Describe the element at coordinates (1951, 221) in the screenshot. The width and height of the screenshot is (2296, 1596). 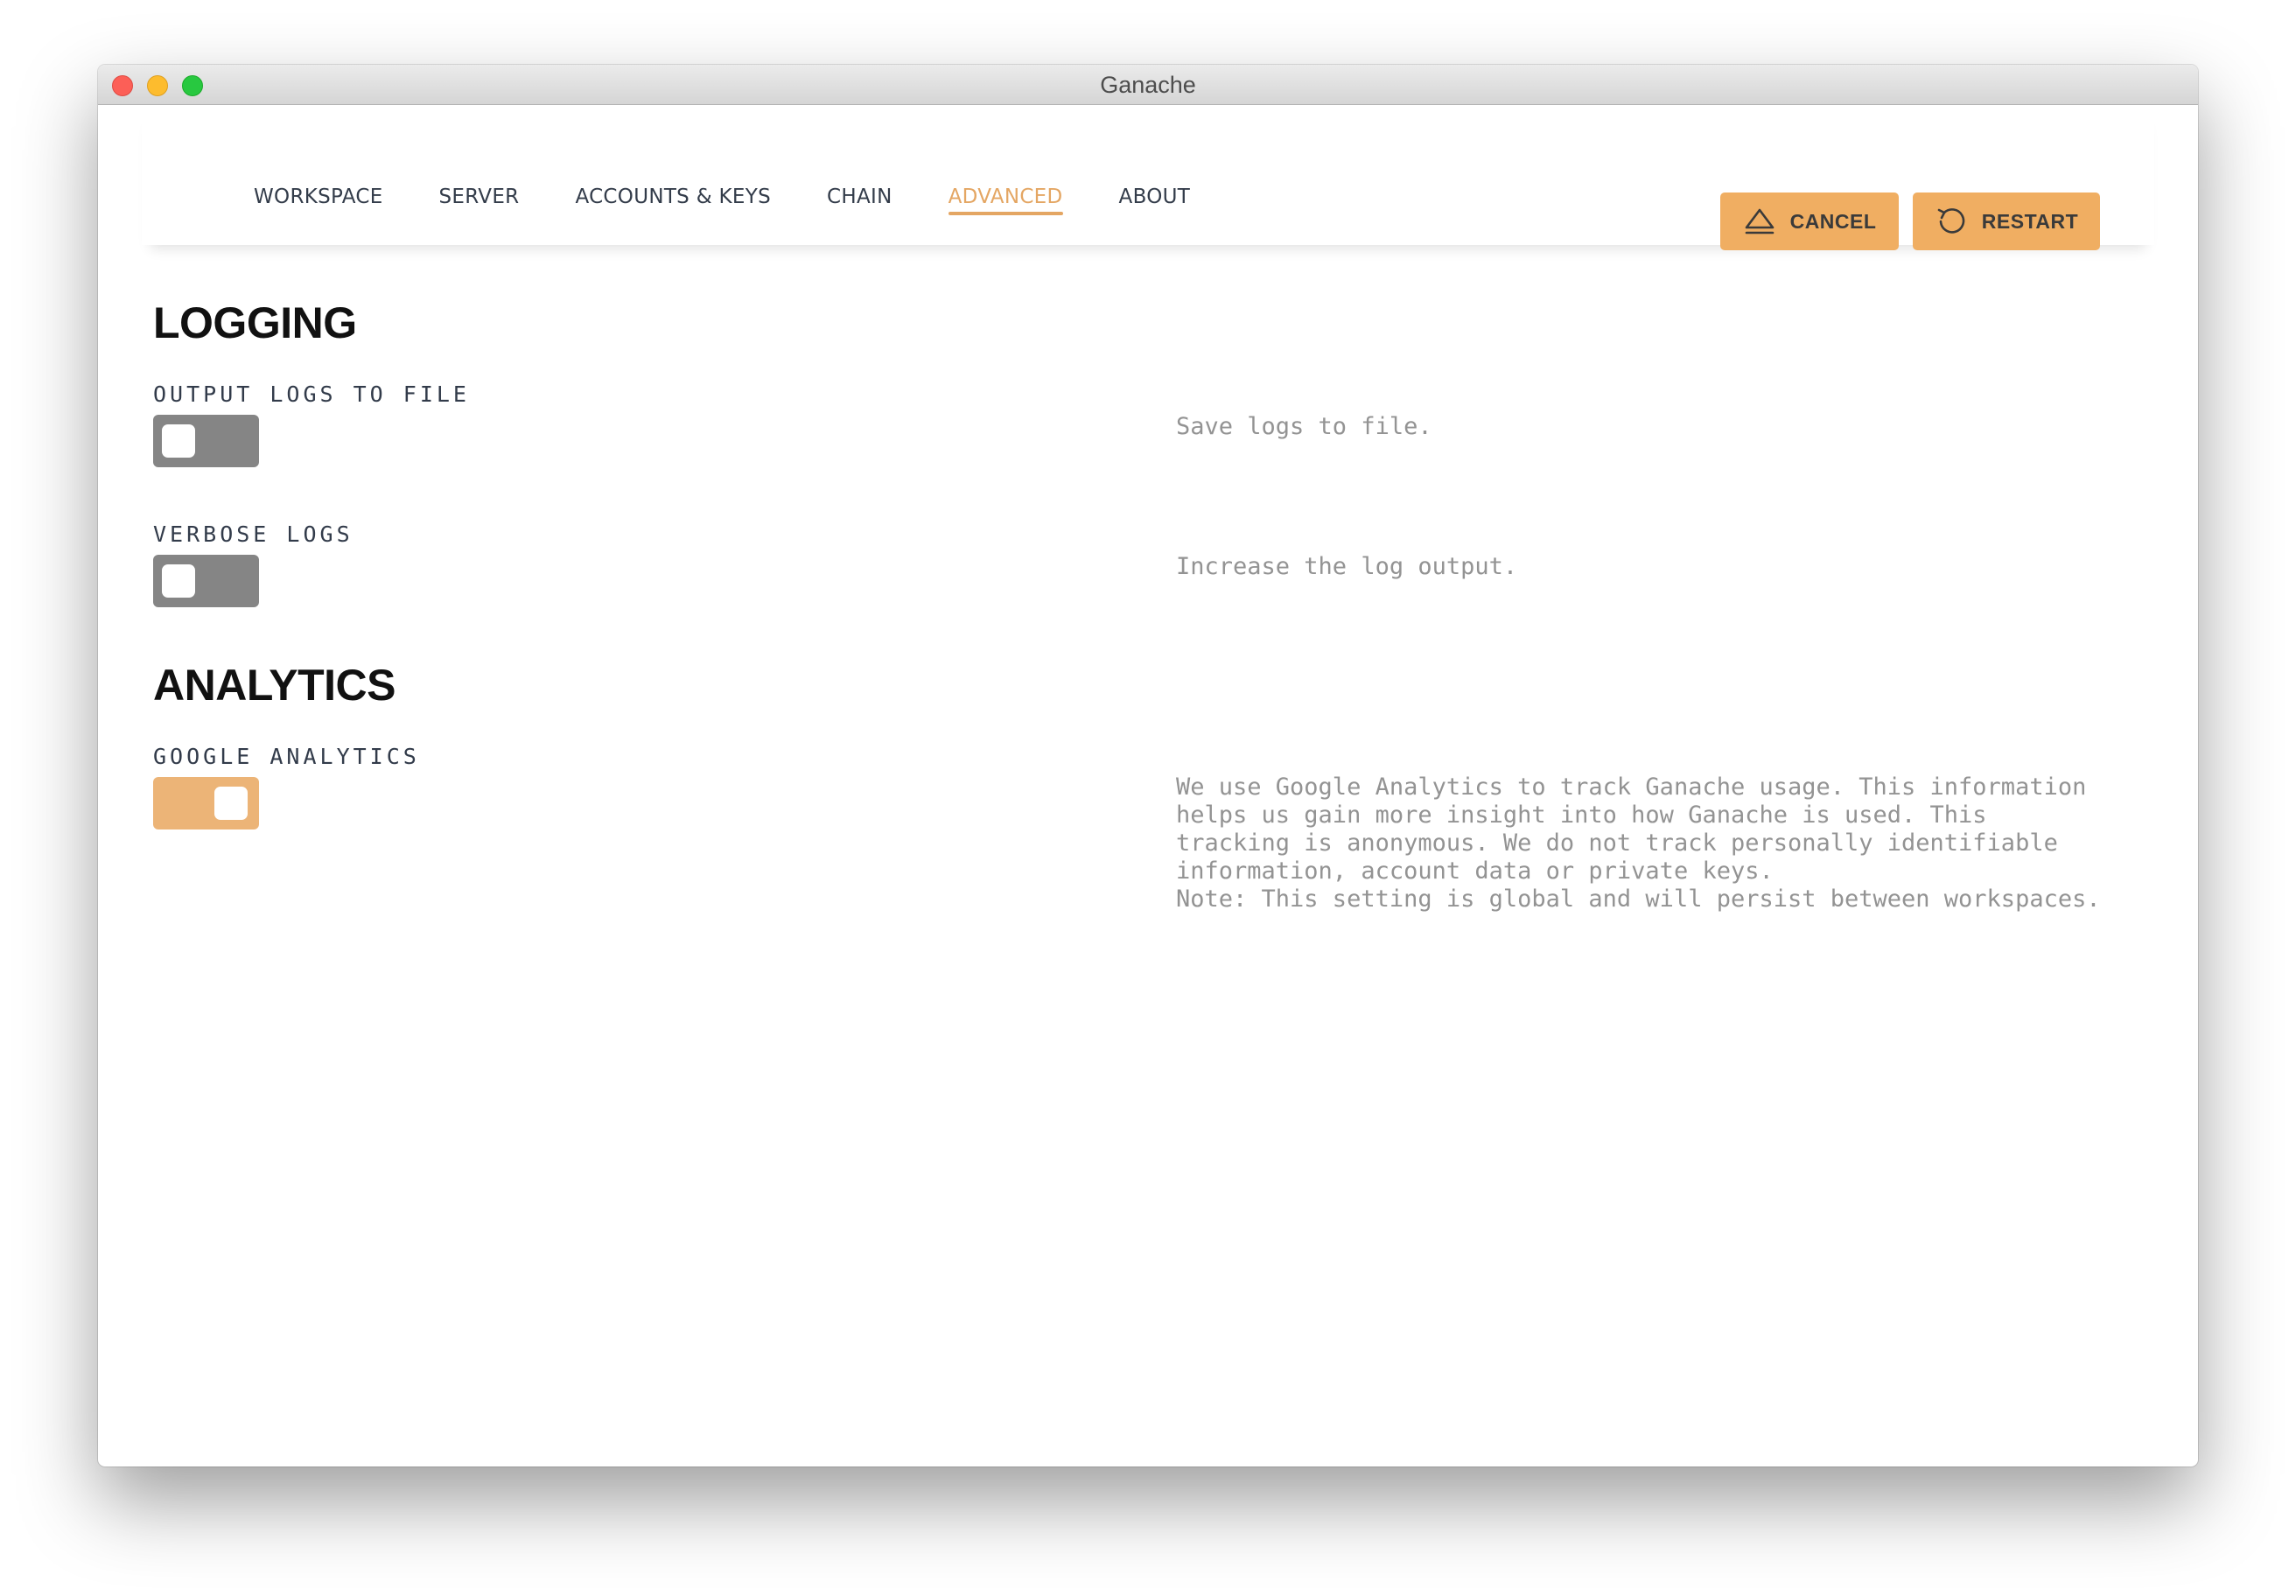
I see `restart-icon` at that location.